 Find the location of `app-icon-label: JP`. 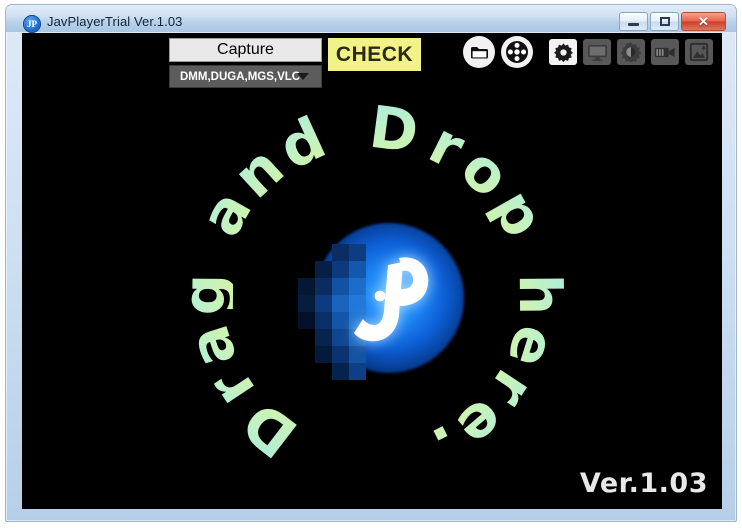

app-icon-label: JP is located at coordinates (32, 23).